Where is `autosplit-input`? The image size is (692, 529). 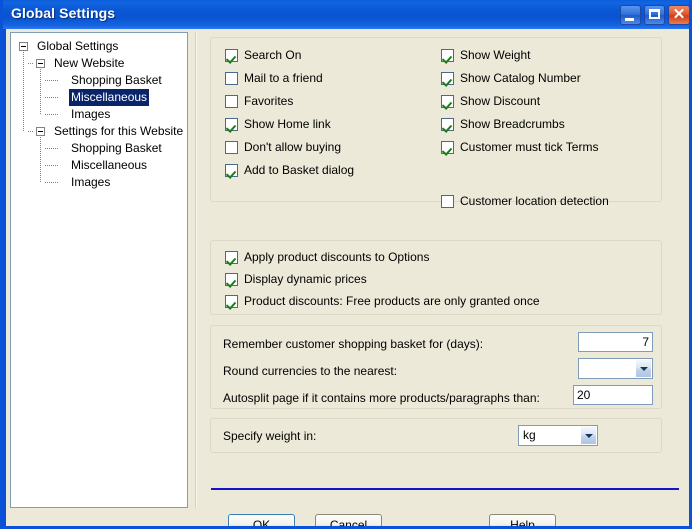
autosplit-input is located at coordinates (613, 395).